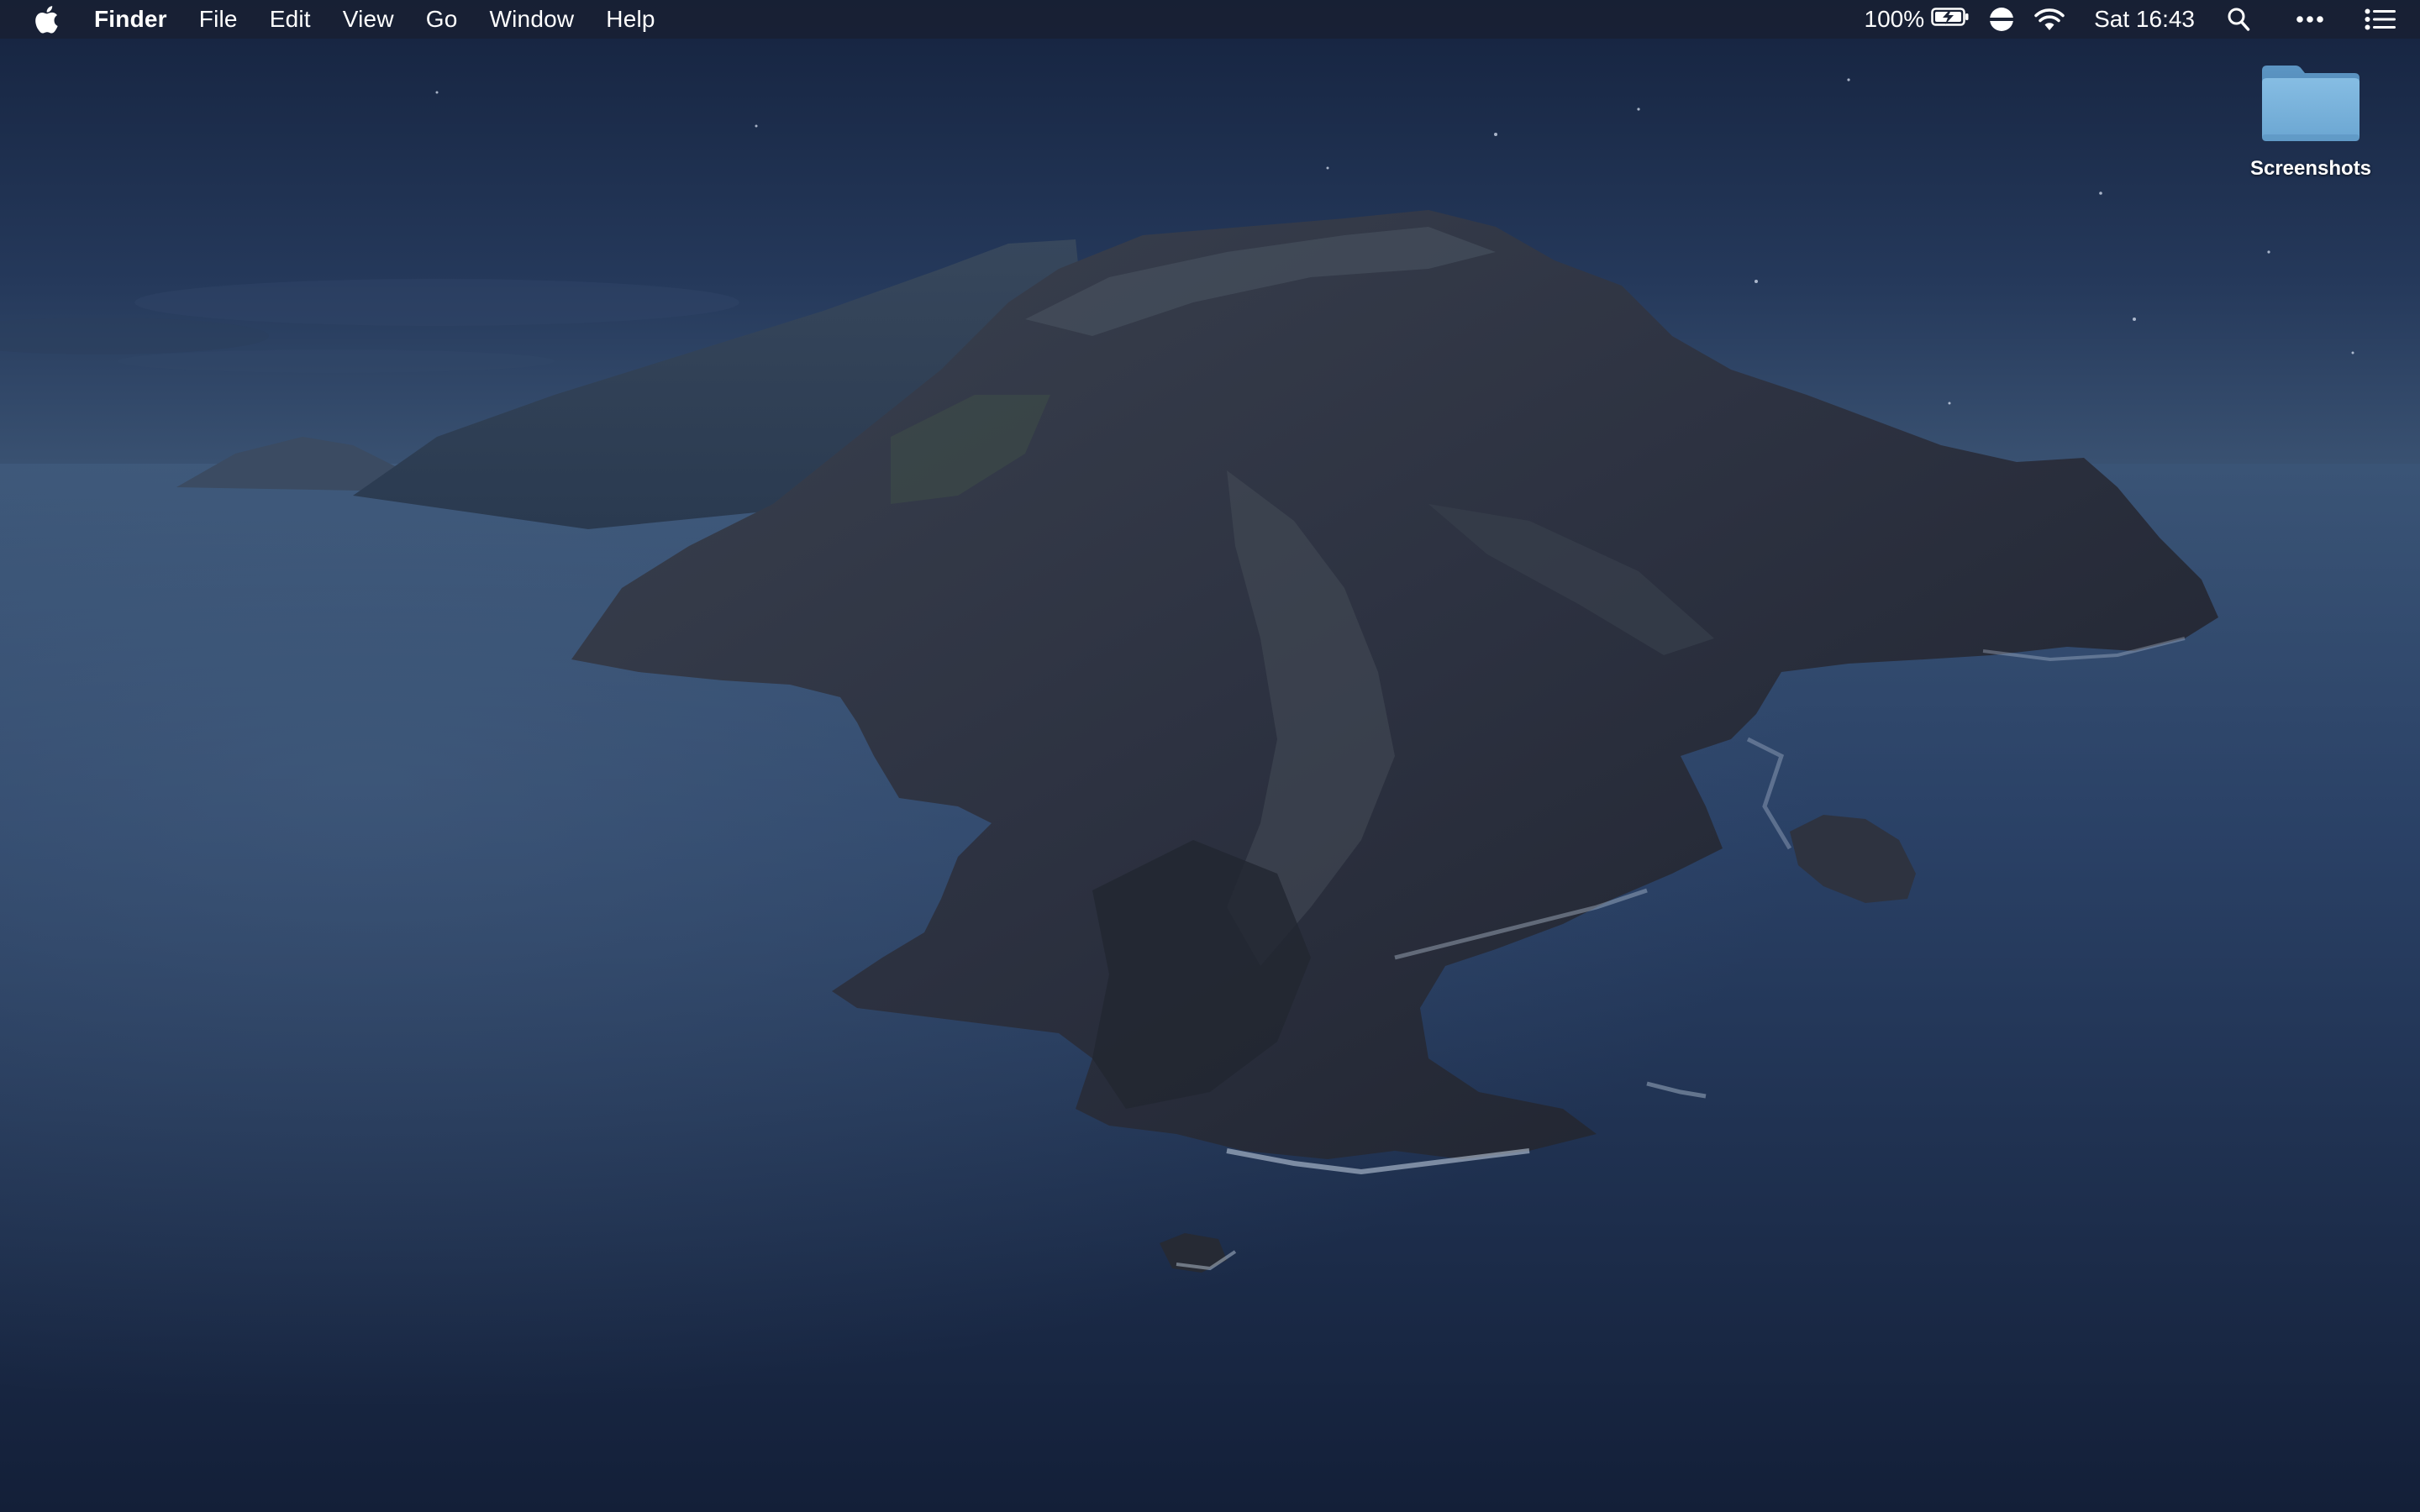  What do you see at coordinates (2049, 19) in the screenshot?
I see `wifi-icon` at bounding box center [2049, 19].